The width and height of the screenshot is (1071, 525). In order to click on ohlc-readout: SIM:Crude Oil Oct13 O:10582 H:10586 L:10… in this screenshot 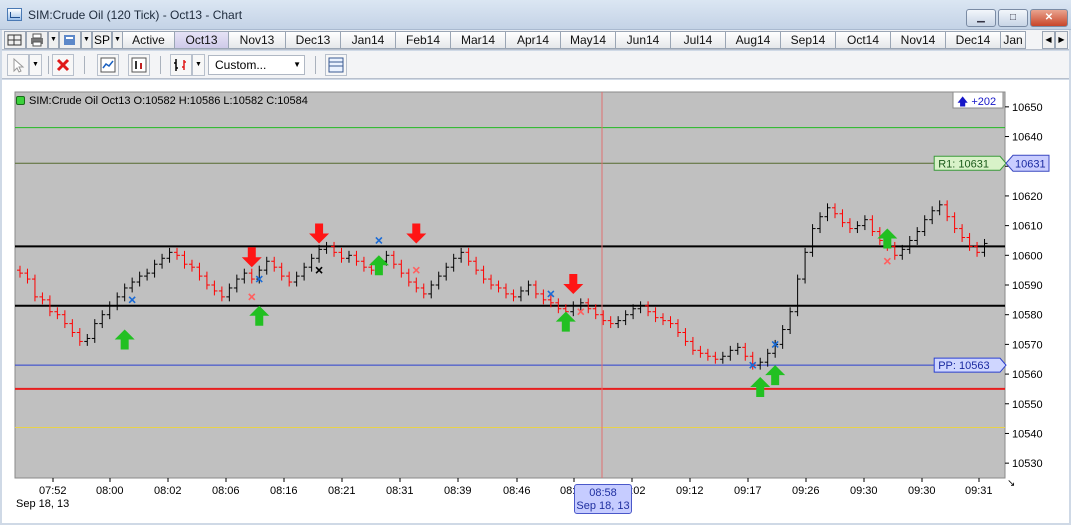, I will do `click(168, 101)`.